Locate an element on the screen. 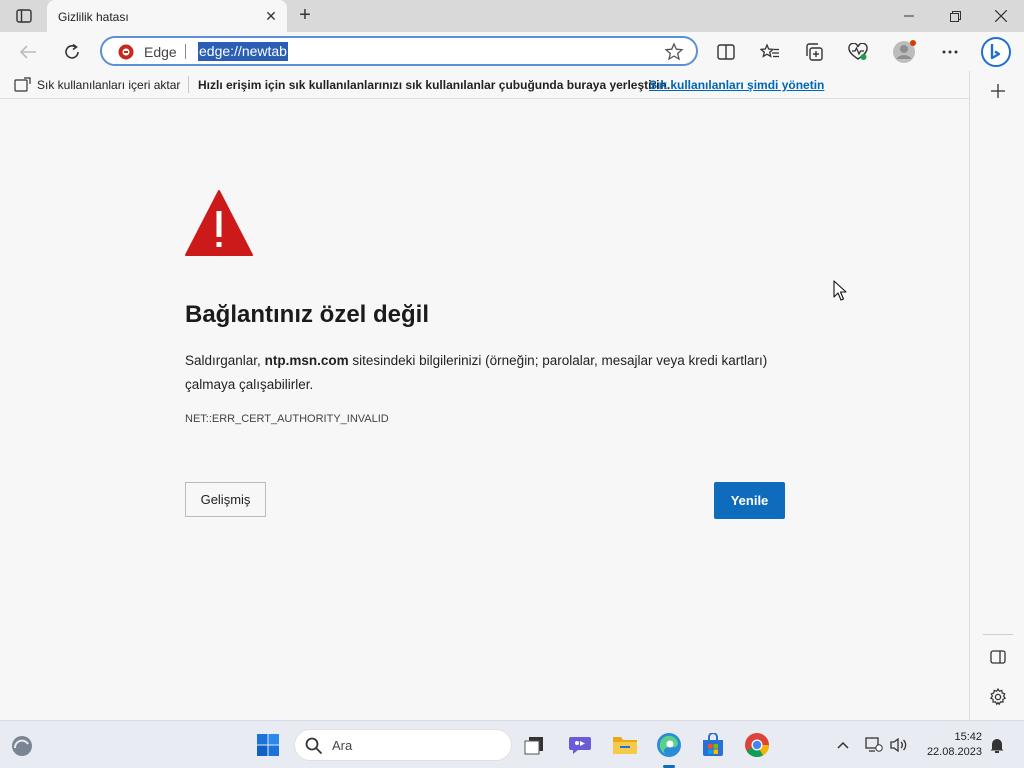 Image resolution: width=1024 pixels, height=768 pixels. store-icon is located at coordinates (713, 745).